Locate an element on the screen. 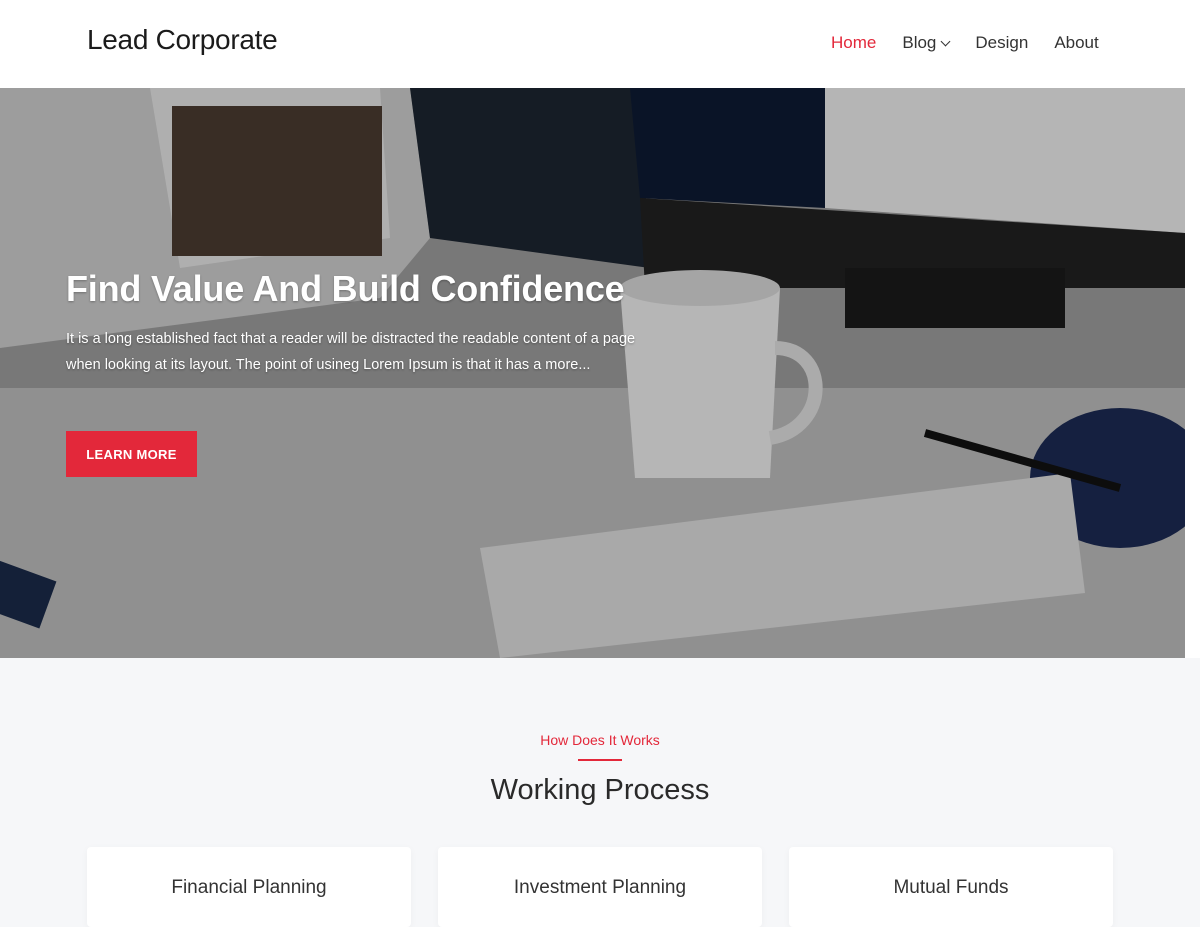 This screenshot has width=1200, height=927. section-kicker: How Does It Works is located at coordinates (600, 740).